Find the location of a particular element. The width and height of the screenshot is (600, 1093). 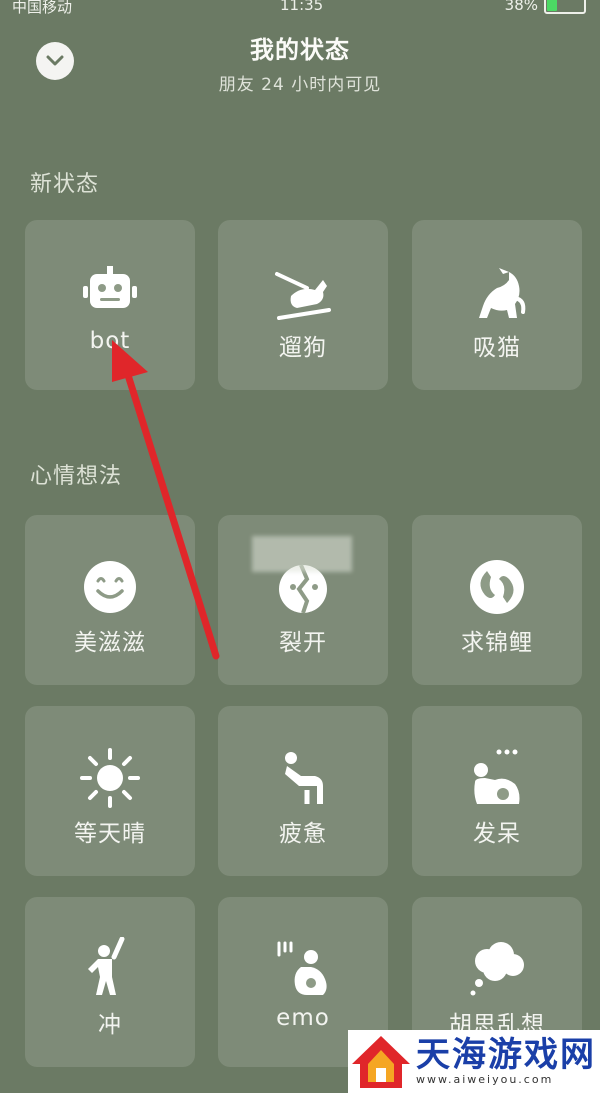

watermark-title: 天海游戏网 is located at coordinates (506, 1055).